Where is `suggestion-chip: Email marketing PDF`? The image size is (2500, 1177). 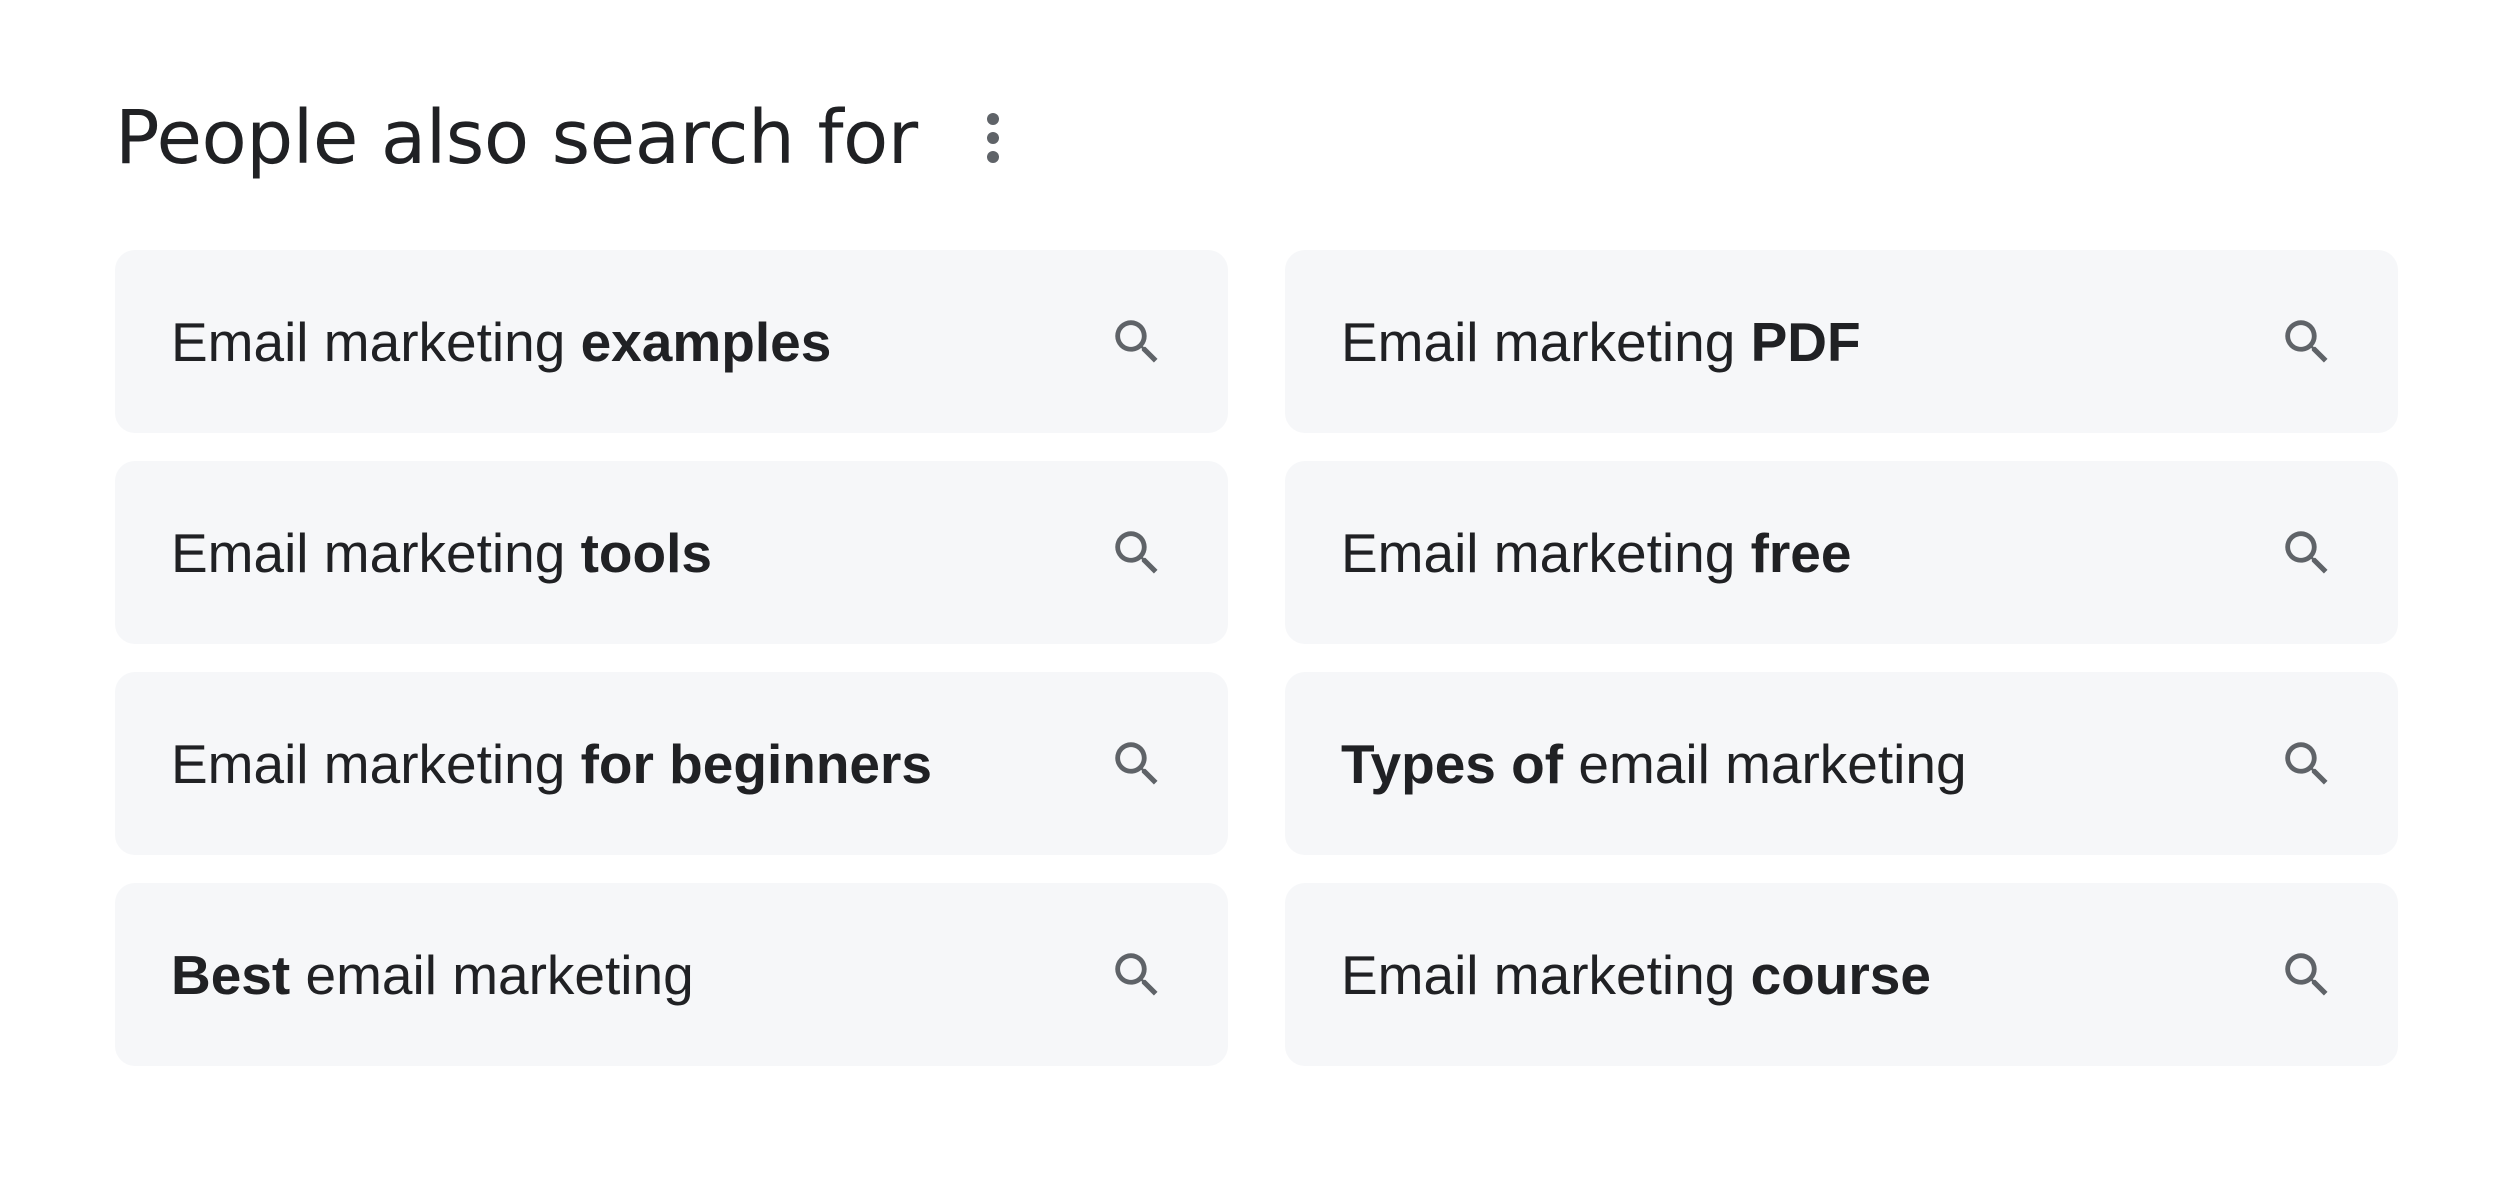 suggestion-chip: Email marketing PDF is located at coordinates (1841, 341).